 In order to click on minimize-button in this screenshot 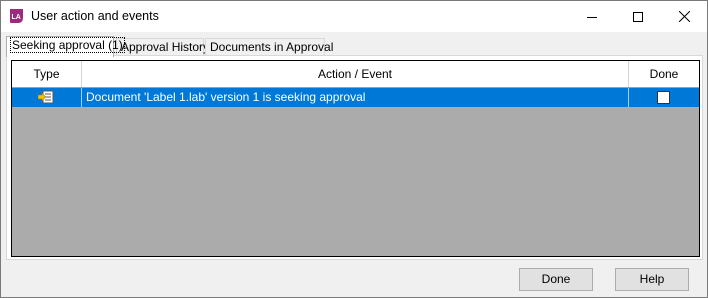, I will do `click(592, 16)`.